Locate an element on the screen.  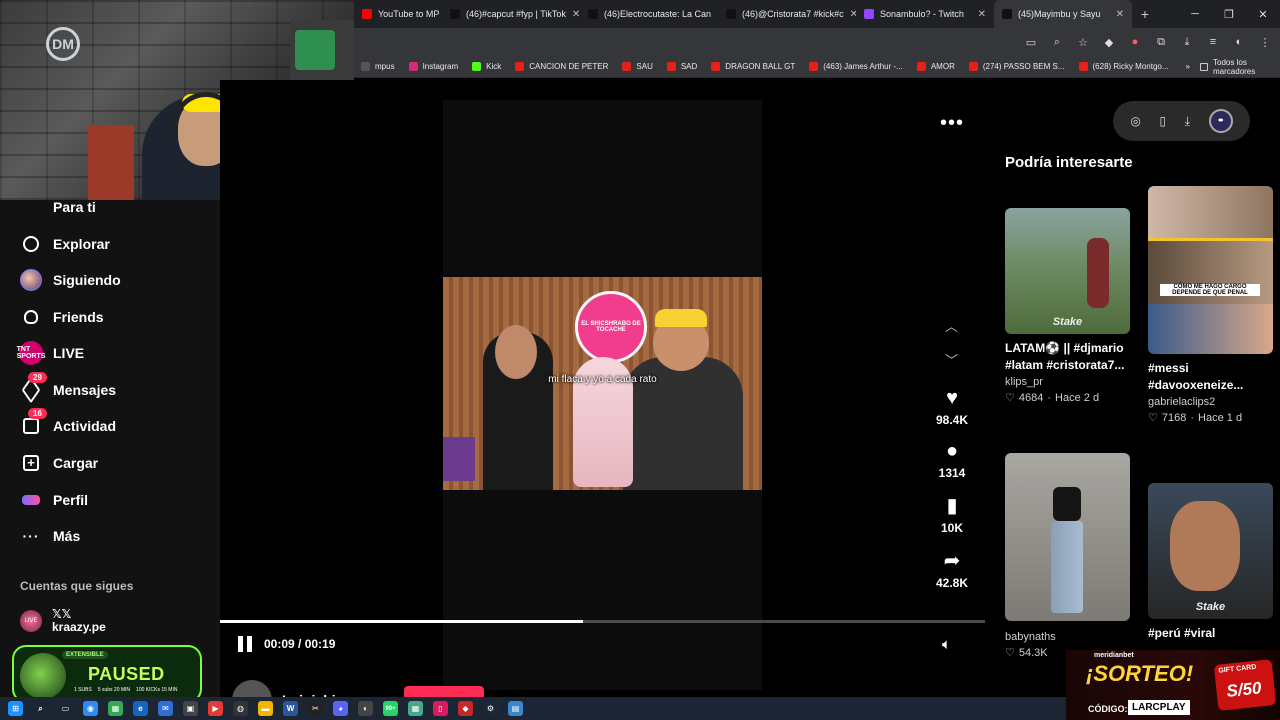
whatsapp-icon: 99+ is located at coordinates (390, 708).